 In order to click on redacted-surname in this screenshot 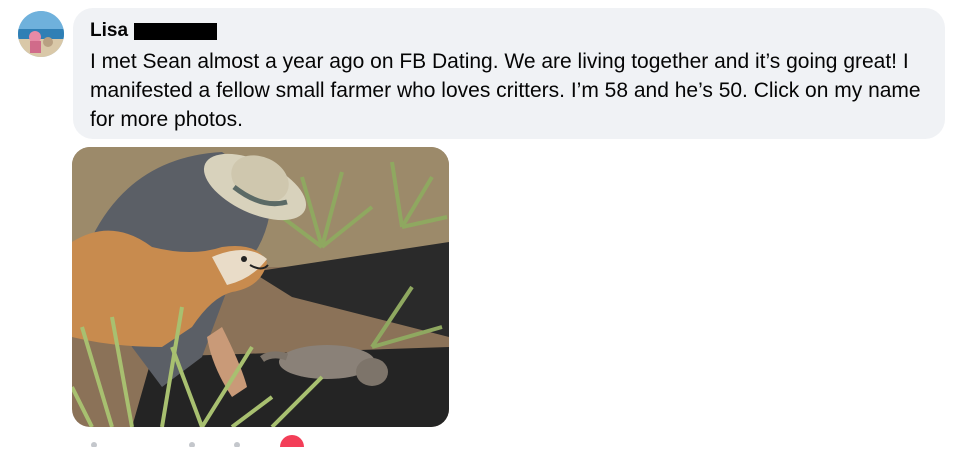, I will do `click(176, 31)`.